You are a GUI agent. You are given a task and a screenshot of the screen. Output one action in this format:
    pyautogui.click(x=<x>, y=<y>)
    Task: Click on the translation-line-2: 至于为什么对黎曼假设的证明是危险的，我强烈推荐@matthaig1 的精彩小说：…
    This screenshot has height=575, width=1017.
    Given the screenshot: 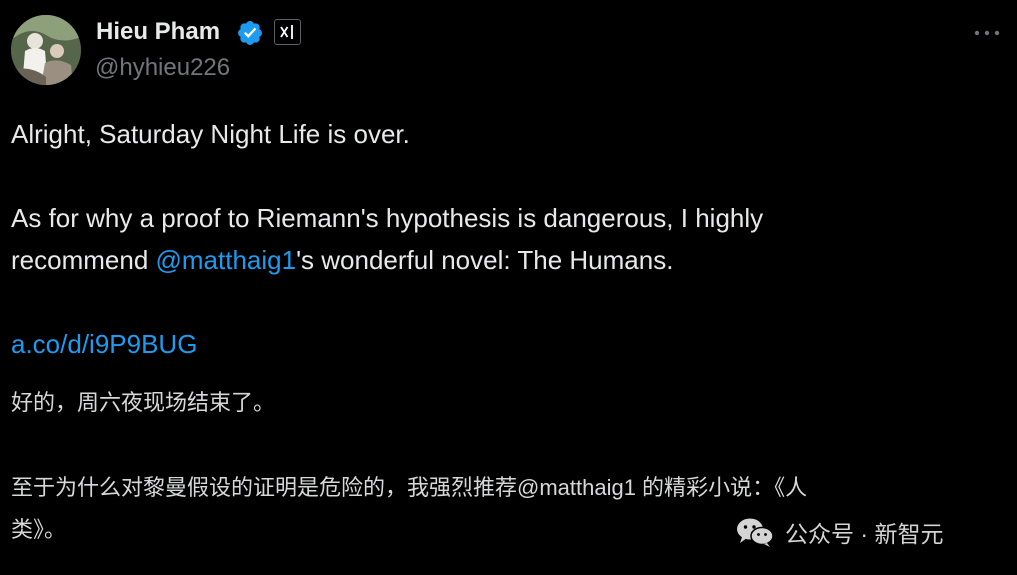 What is the action you would take?
    pyautogui.click(x=409, y=487)
    